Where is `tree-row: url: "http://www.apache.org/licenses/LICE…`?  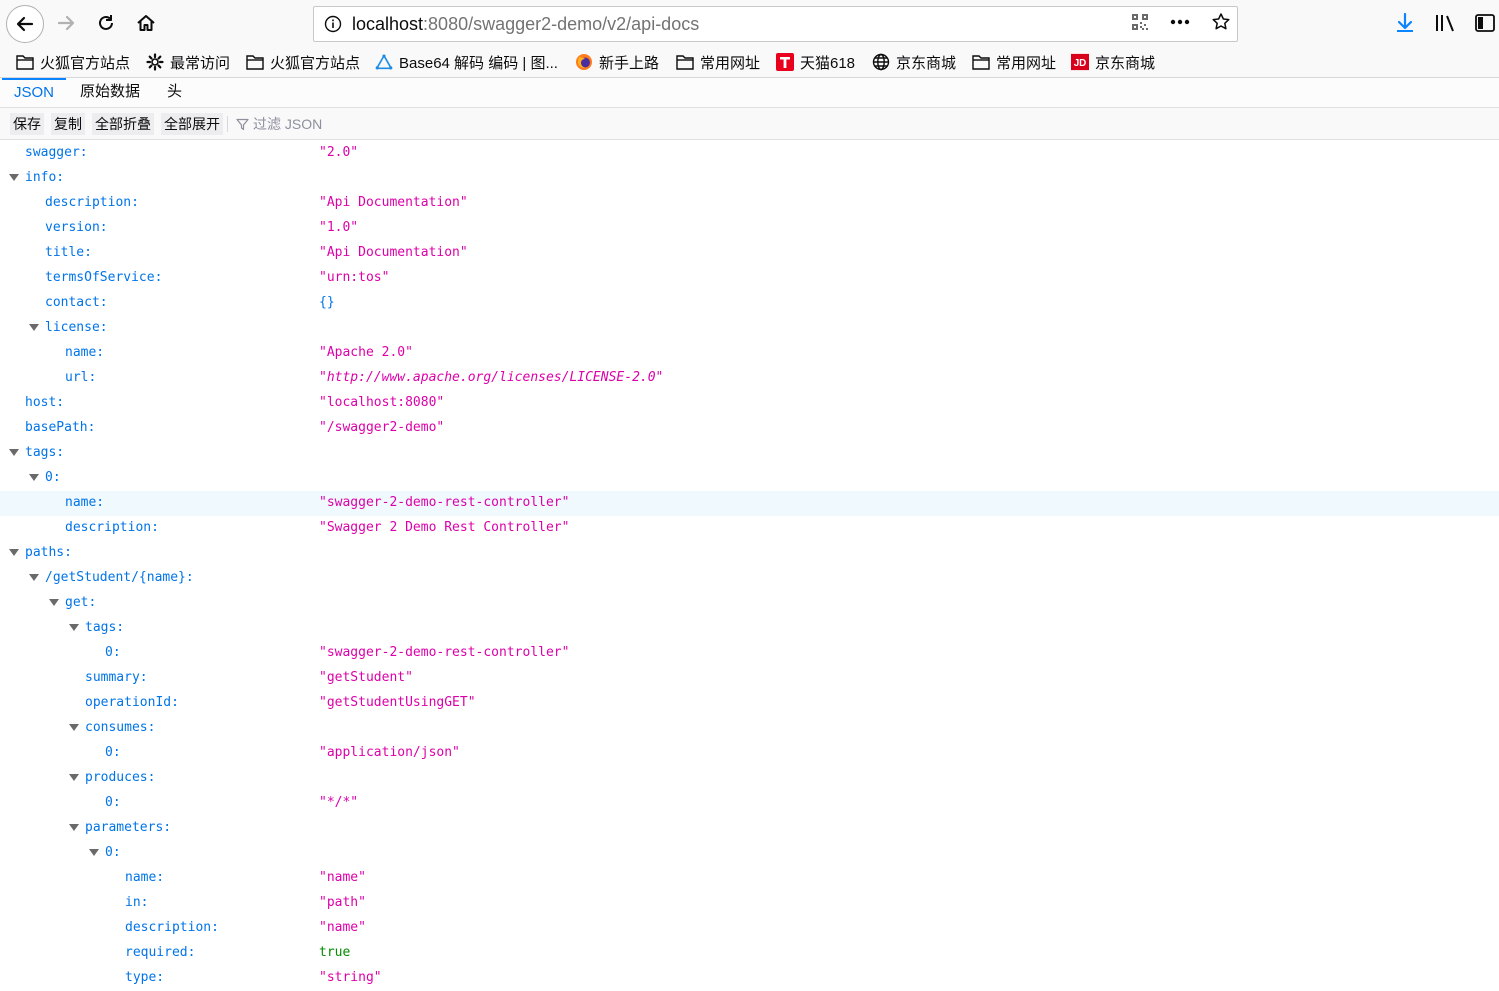
tree-row: url: "http://www.apache.org/licenses/LICE… is located at coordinates (749, 378).